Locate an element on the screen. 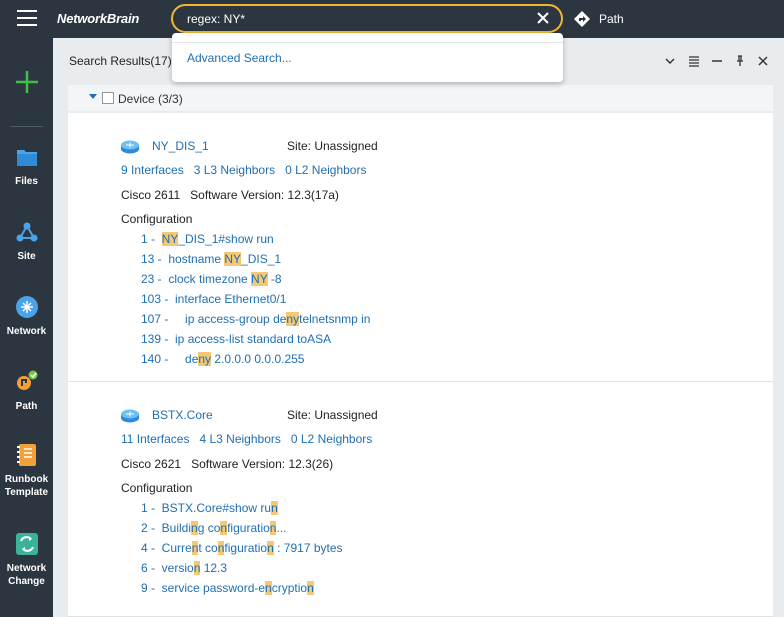 Image resolution: width=784 pixels, height=617 pixels. runbook-icon is located at coordinates (26, 455).